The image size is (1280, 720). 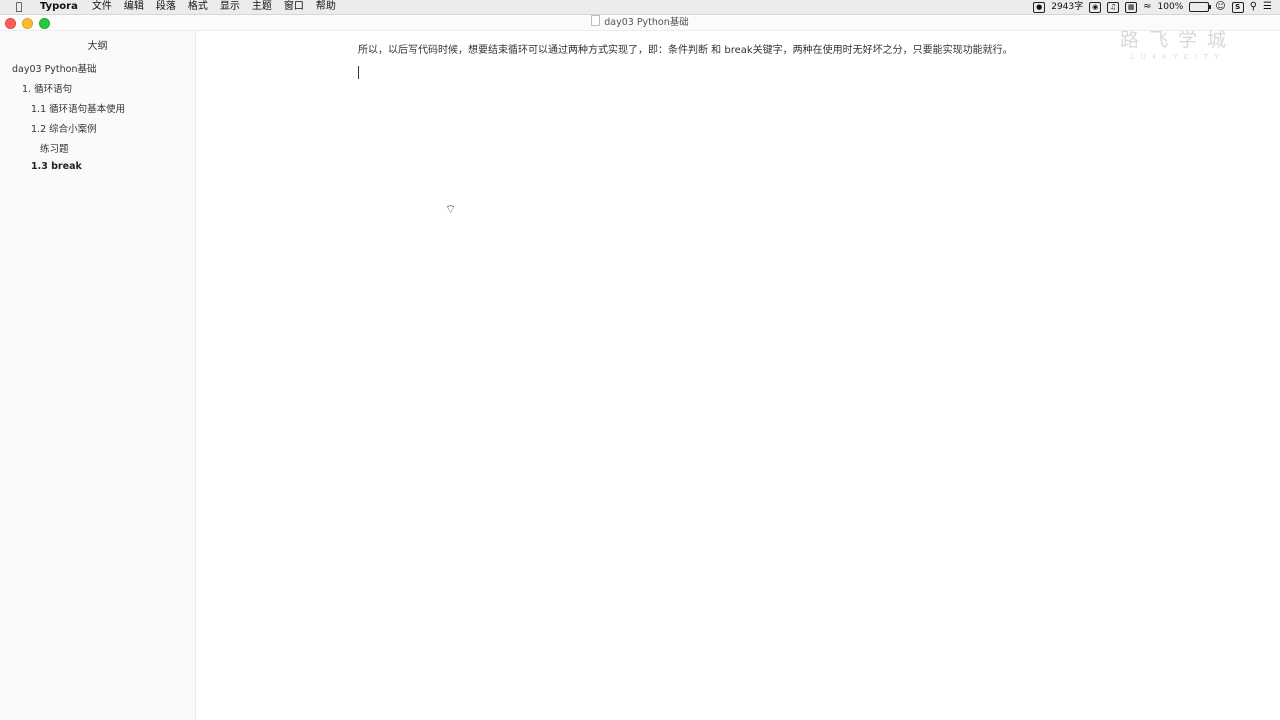 What do you see at coordinates (294, 7) in the screenshot?
I see `menu-window: 窗口` at bounding box center [294, 7].